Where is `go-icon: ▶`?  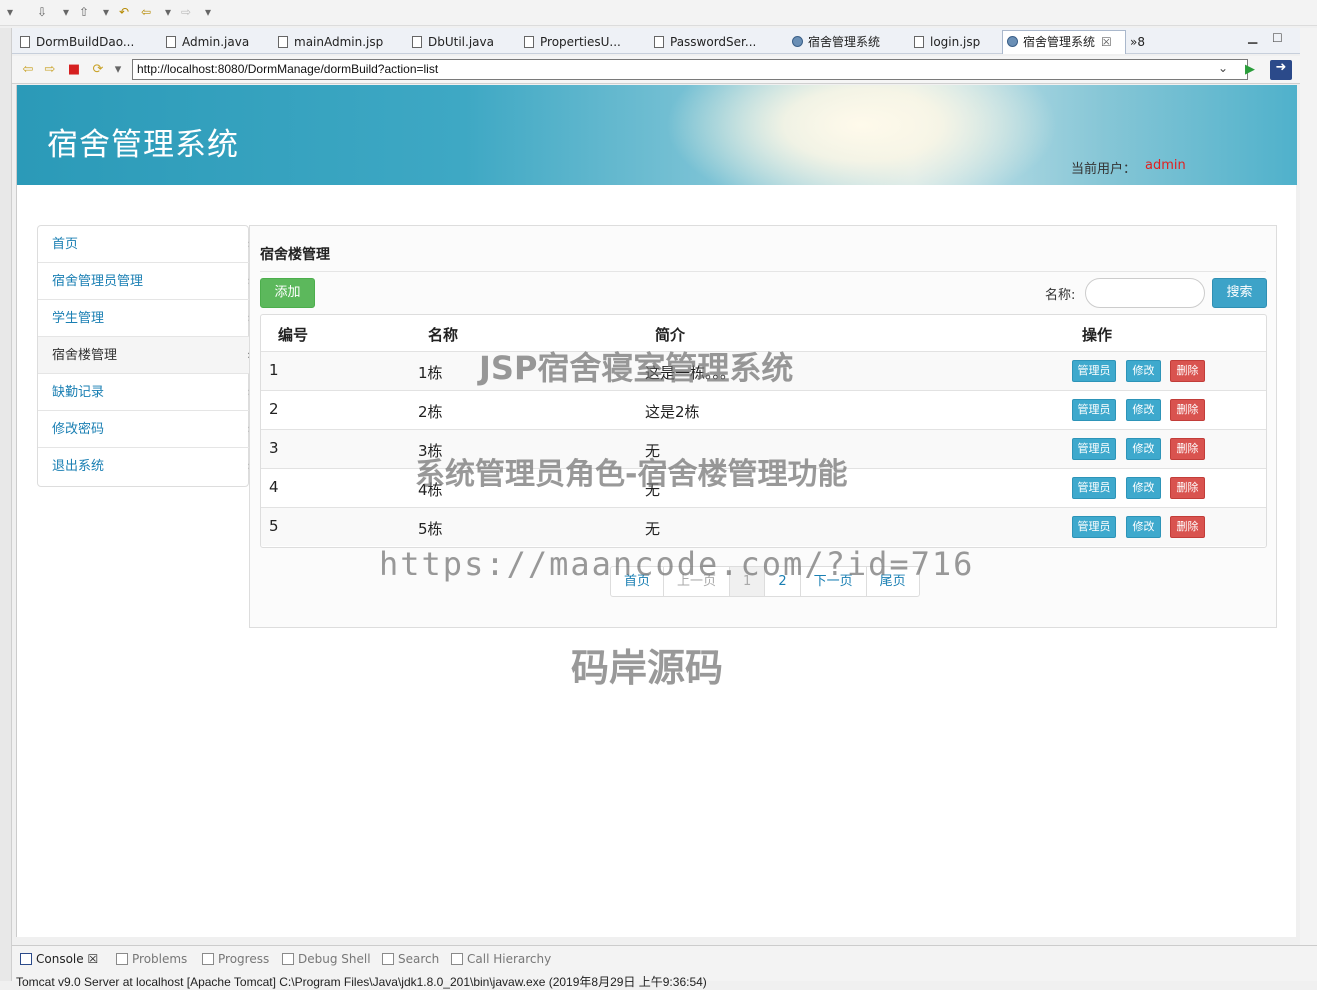 go-icon: ▶ is located at coordinates (1250, 70).